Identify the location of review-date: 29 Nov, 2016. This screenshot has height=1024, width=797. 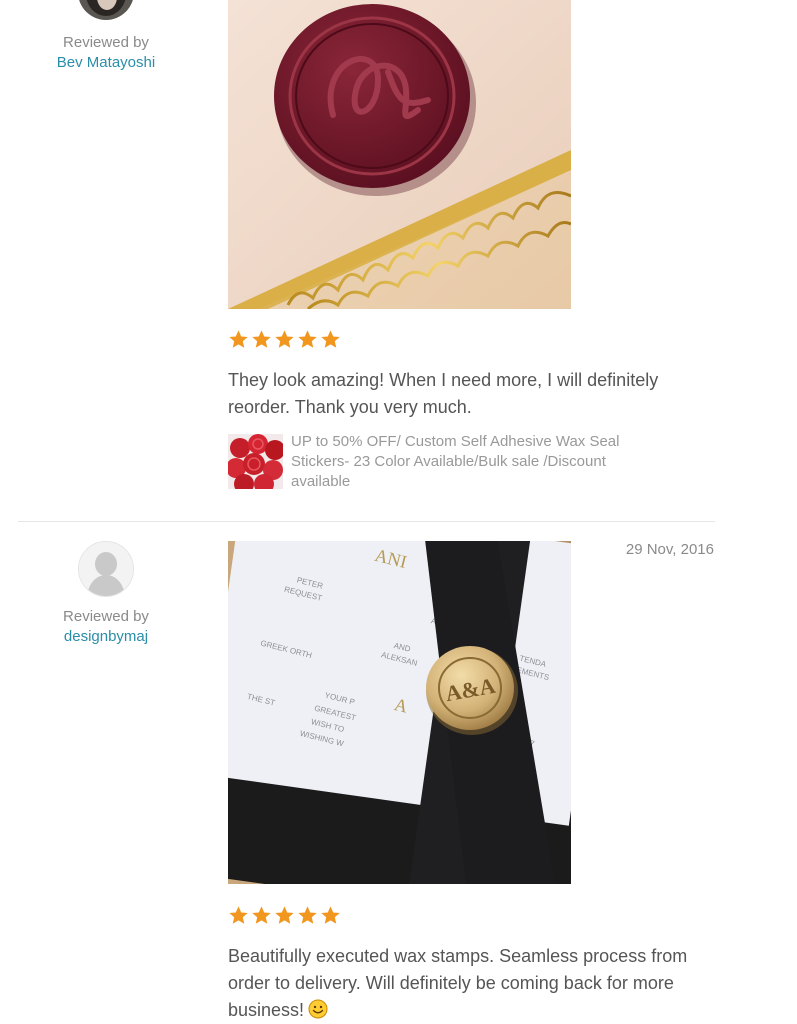
(669, 549).